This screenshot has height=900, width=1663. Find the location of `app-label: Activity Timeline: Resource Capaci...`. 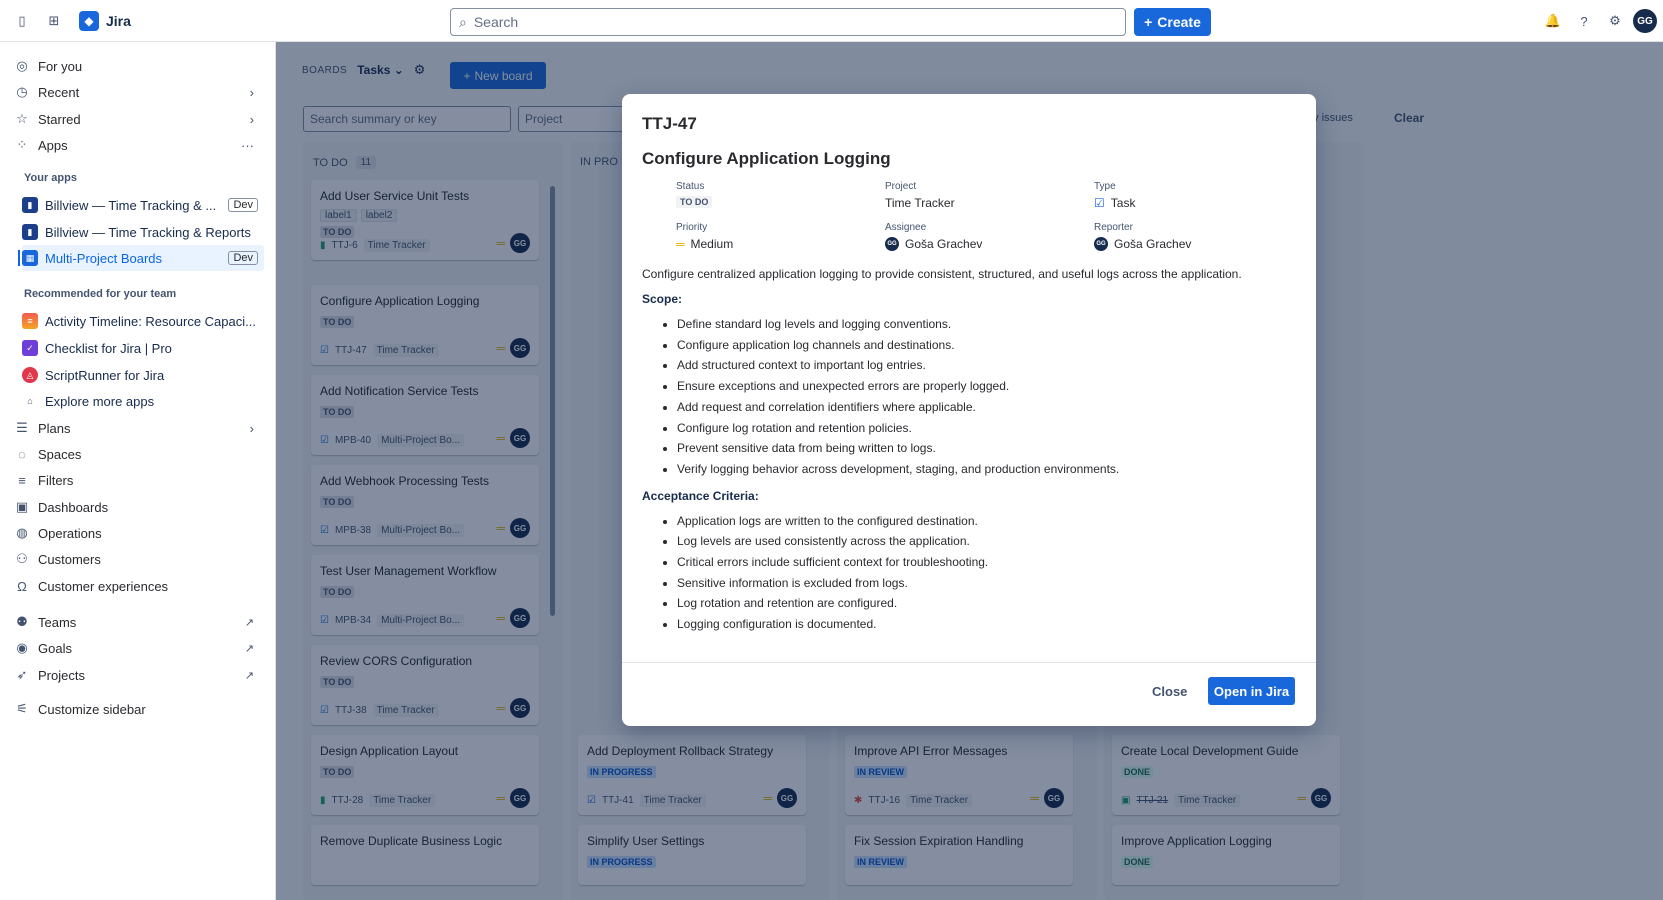

app-label: Activity Timeline: Resource Capaci... is located at coordinates (150, 321).